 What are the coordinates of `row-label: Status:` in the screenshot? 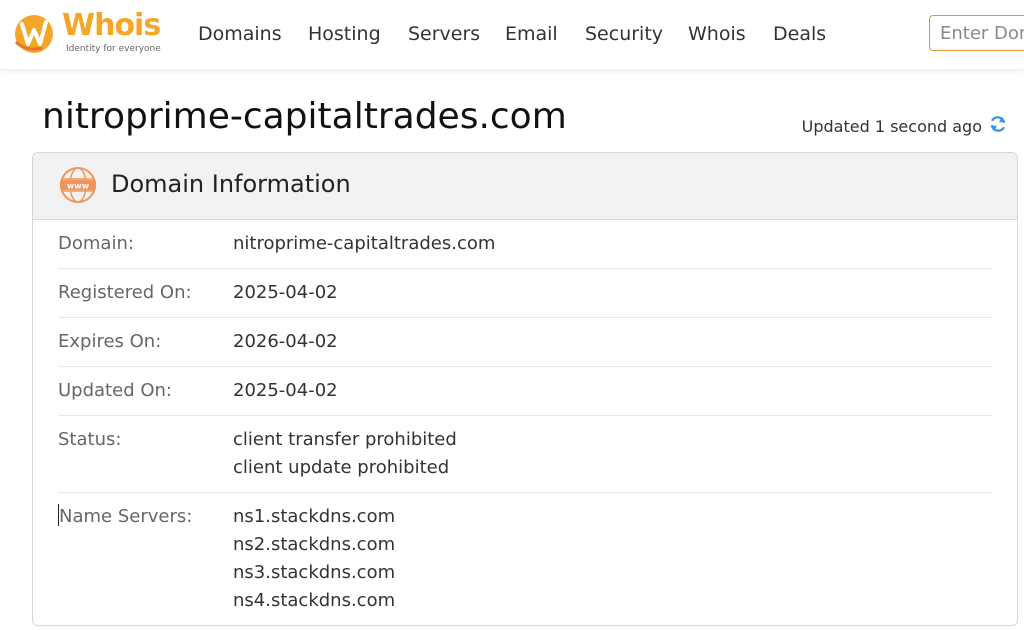 It's located at (90, 439).